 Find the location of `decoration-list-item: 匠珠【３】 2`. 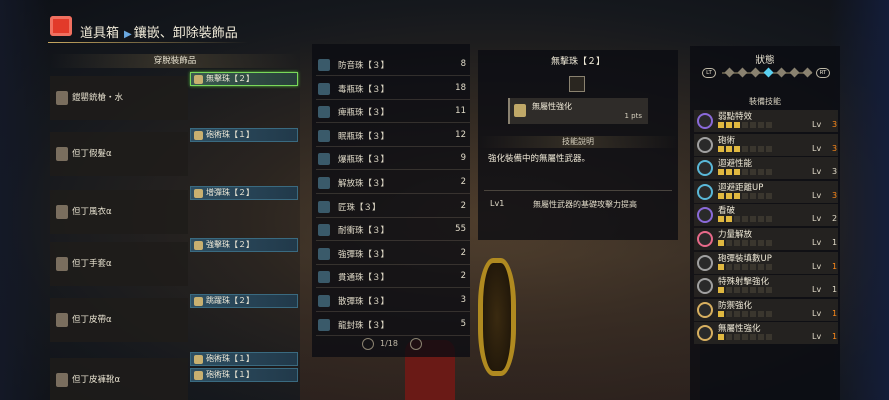

decoration-list-item: 匠珠【３】 2 is located at coordinates (393, 207).